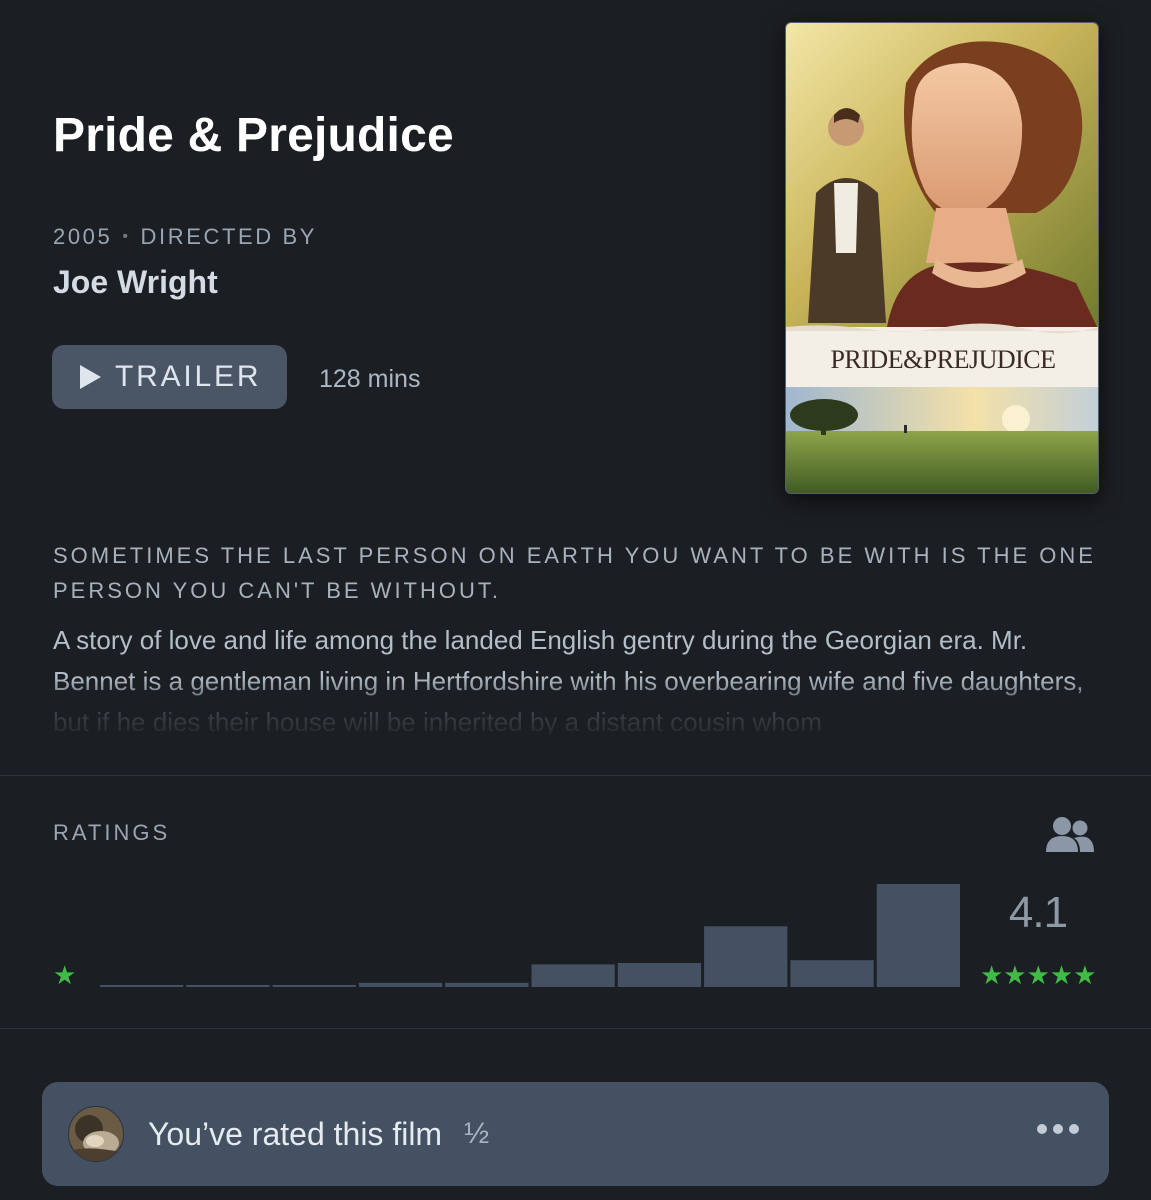  Describe the element at coordinates (477, 1133) in the screenshot. I see `user-rating-value: ½` at that location.